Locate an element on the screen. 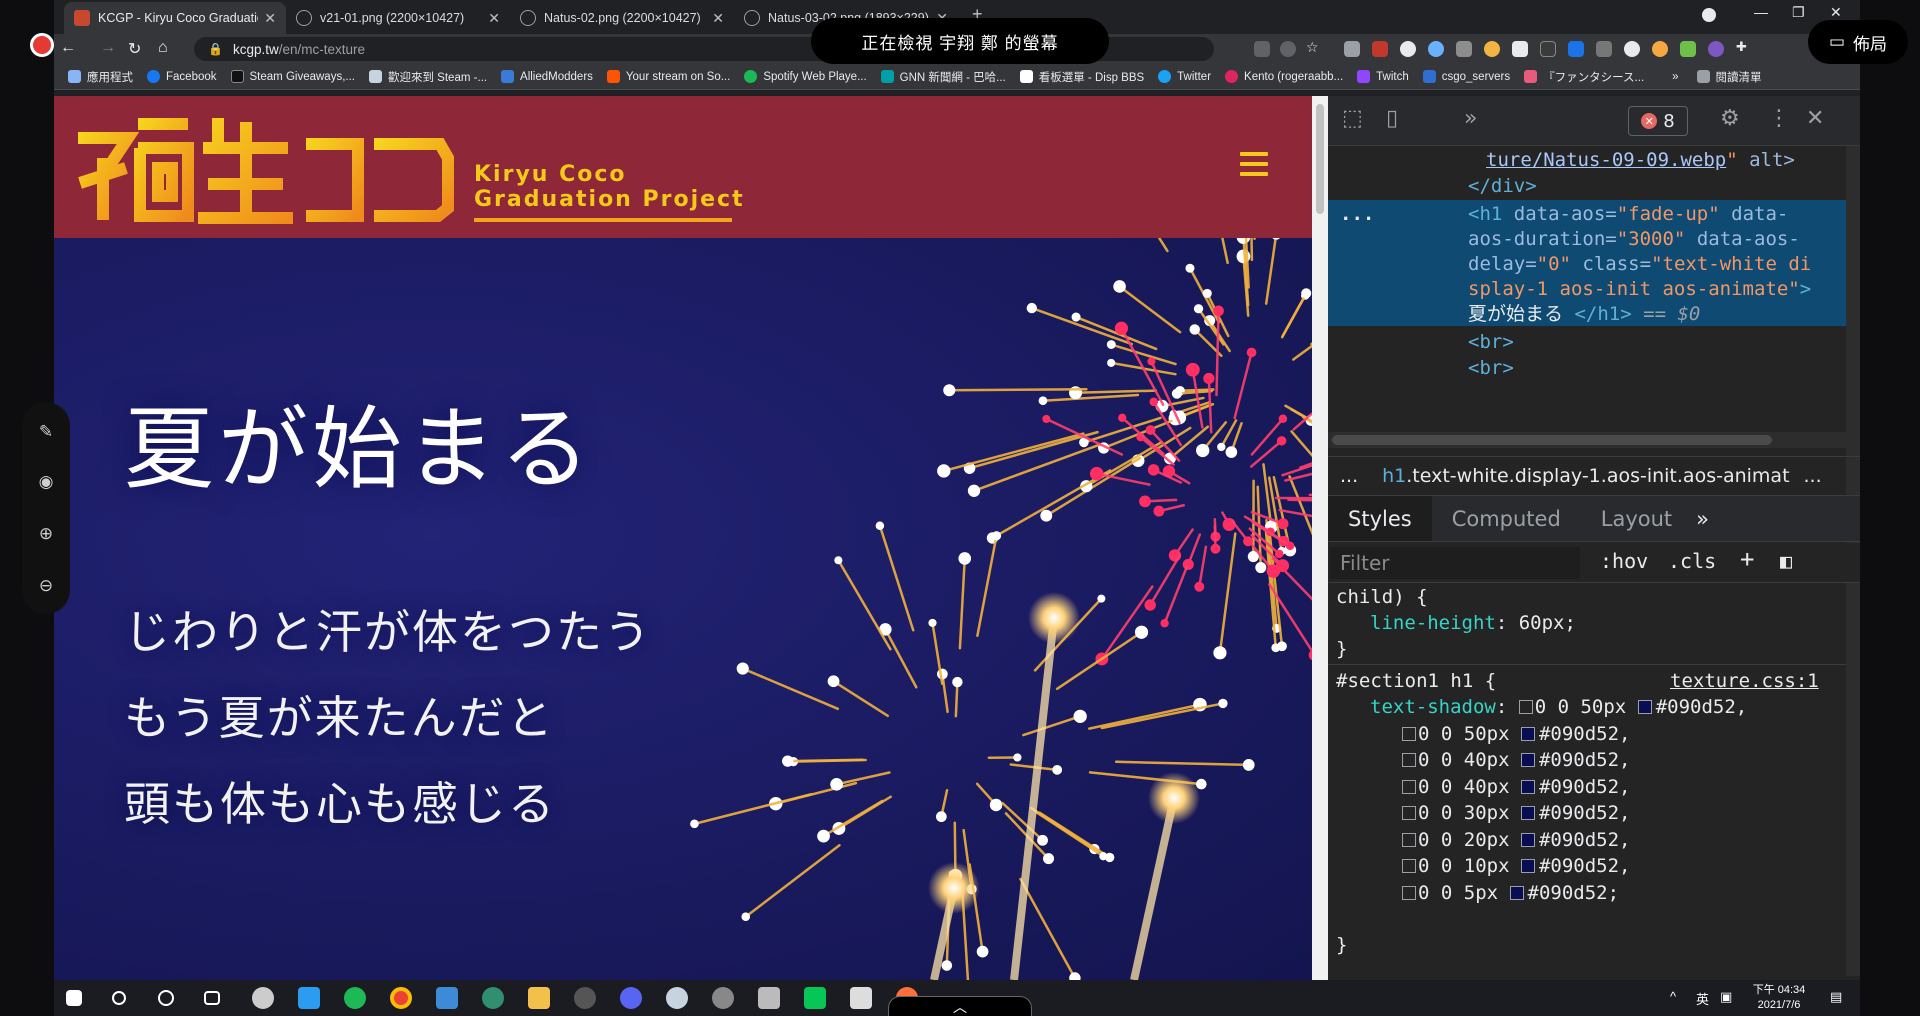 This screenshot has height=1016, width=1920. spotify-icon is located at coordinates (355, 998).